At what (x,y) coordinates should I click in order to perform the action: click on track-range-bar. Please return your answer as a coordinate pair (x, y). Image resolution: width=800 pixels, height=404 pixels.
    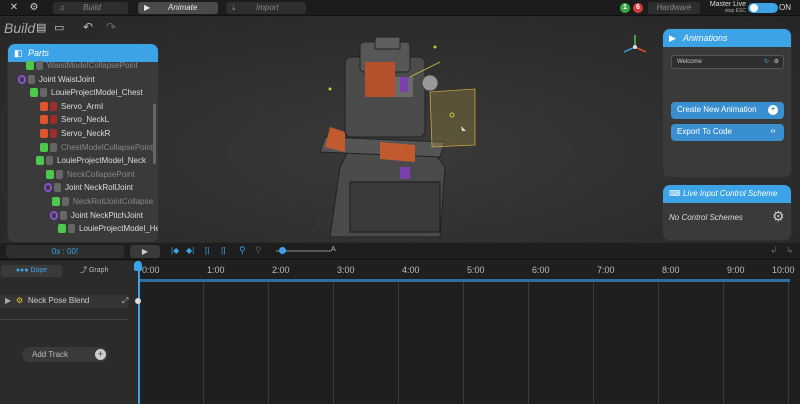
    Looking at the image, I should click on (464, 280).